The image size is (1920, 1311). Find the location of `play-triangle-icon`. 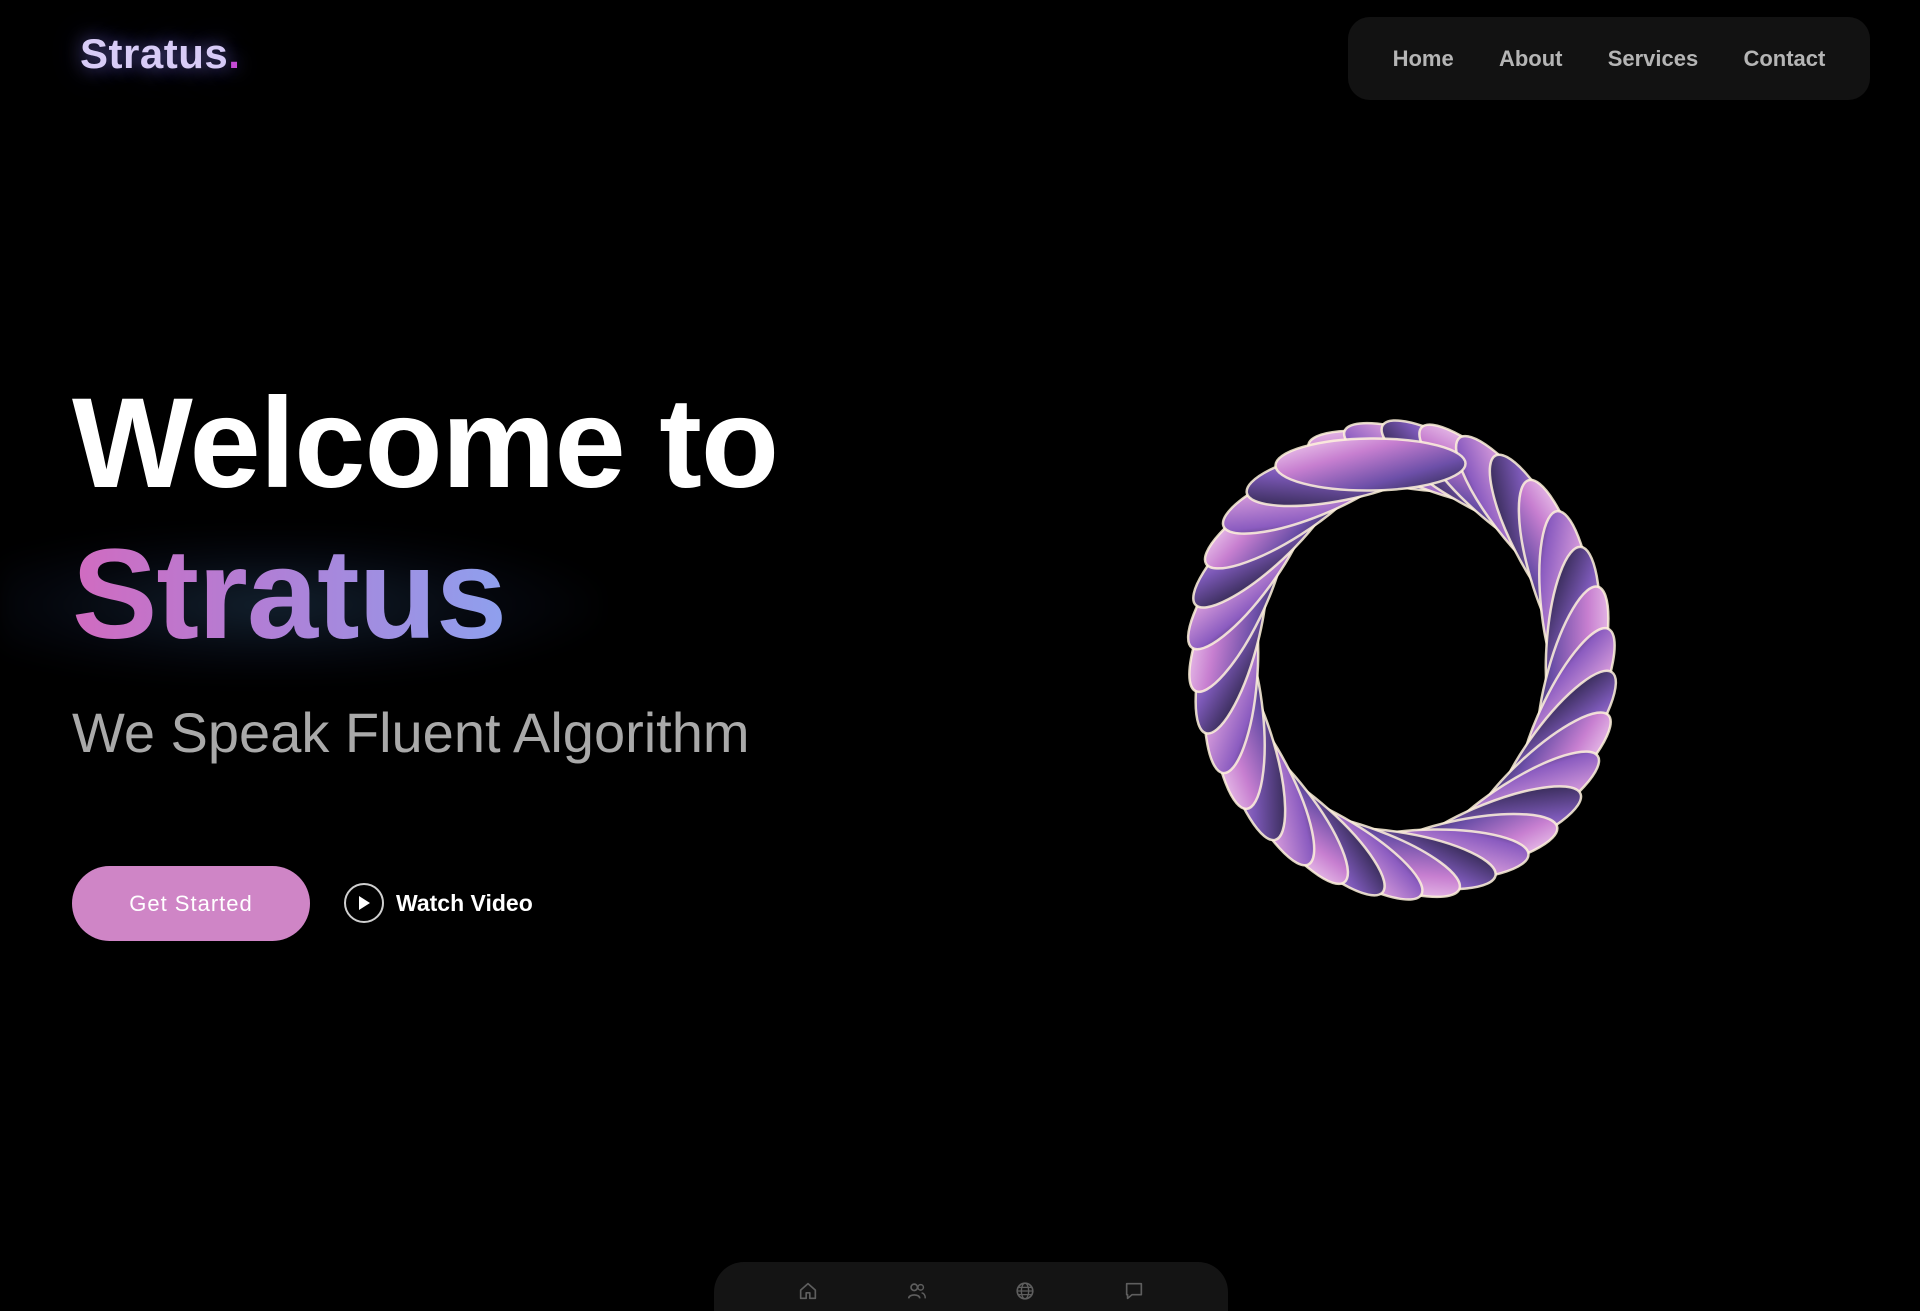

play-triangle-icon is located at coordinates (364, 903).